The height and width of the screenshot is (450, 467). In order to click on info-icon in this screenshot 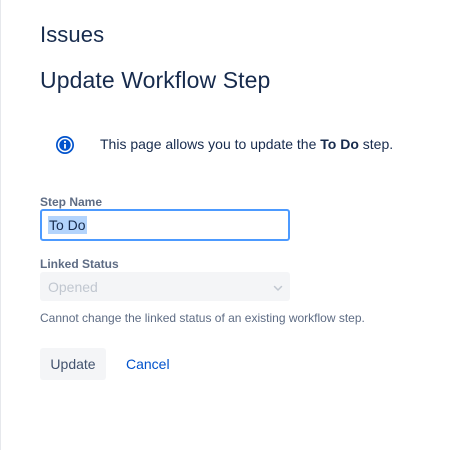, I will do `click(65, 145)`.